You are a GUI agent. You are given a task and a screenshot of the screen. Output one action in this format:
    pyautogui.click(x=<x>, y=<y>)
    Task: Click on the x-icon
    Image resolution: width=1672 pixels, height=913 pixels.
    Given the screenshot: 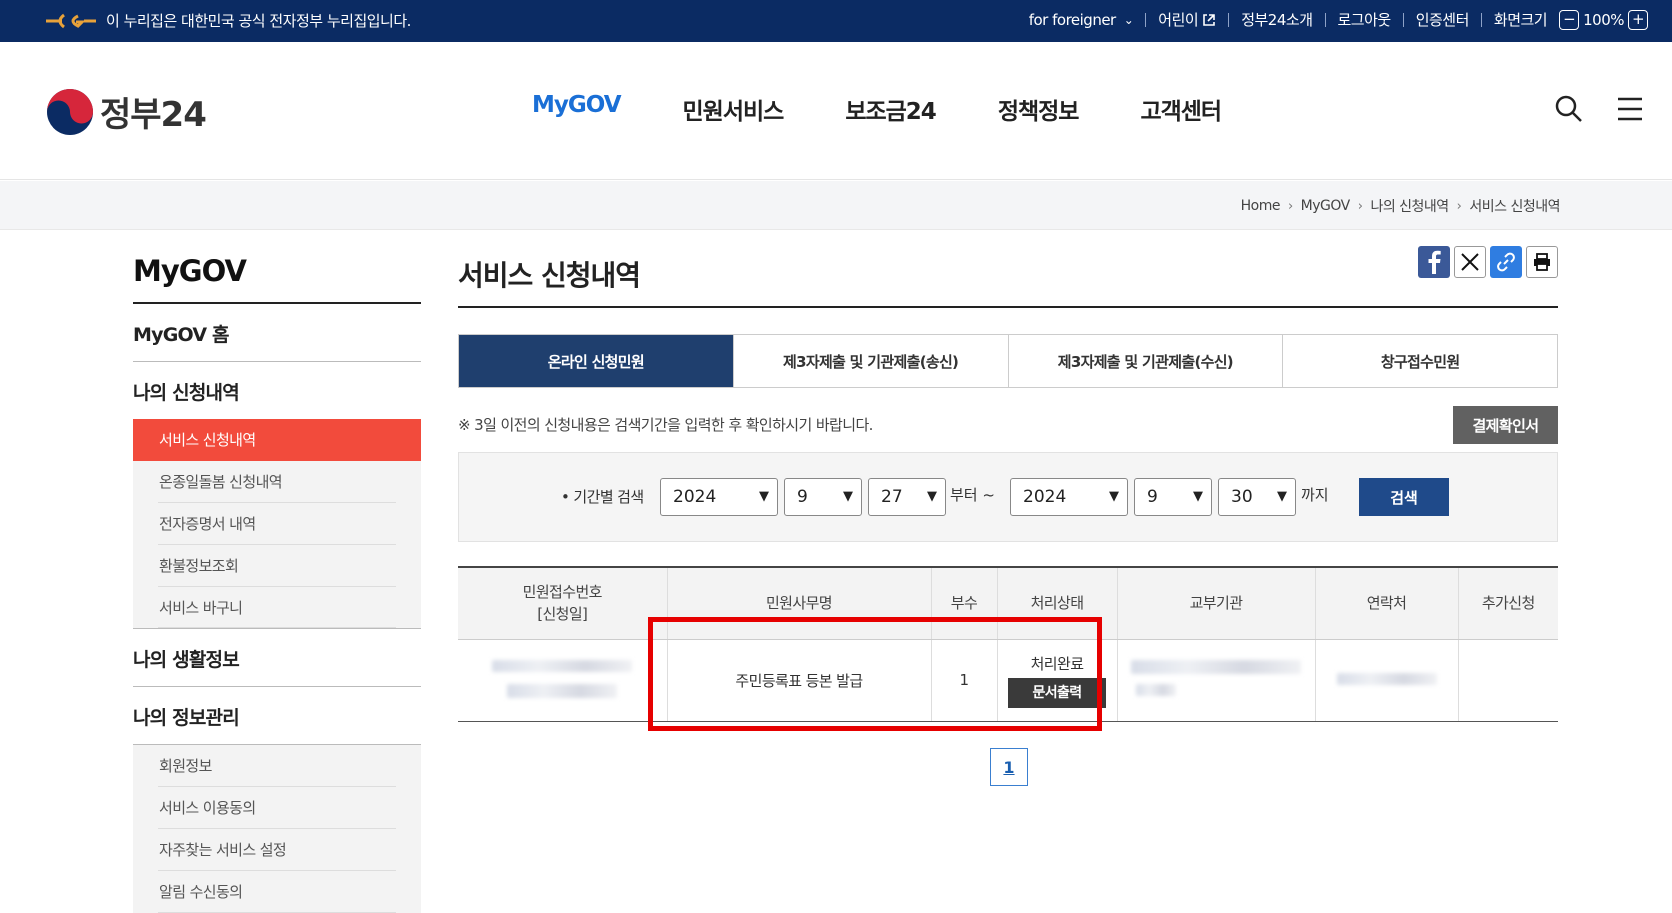 What is the action you would take?
    pyautogui.click(x=1470, y=262)
    